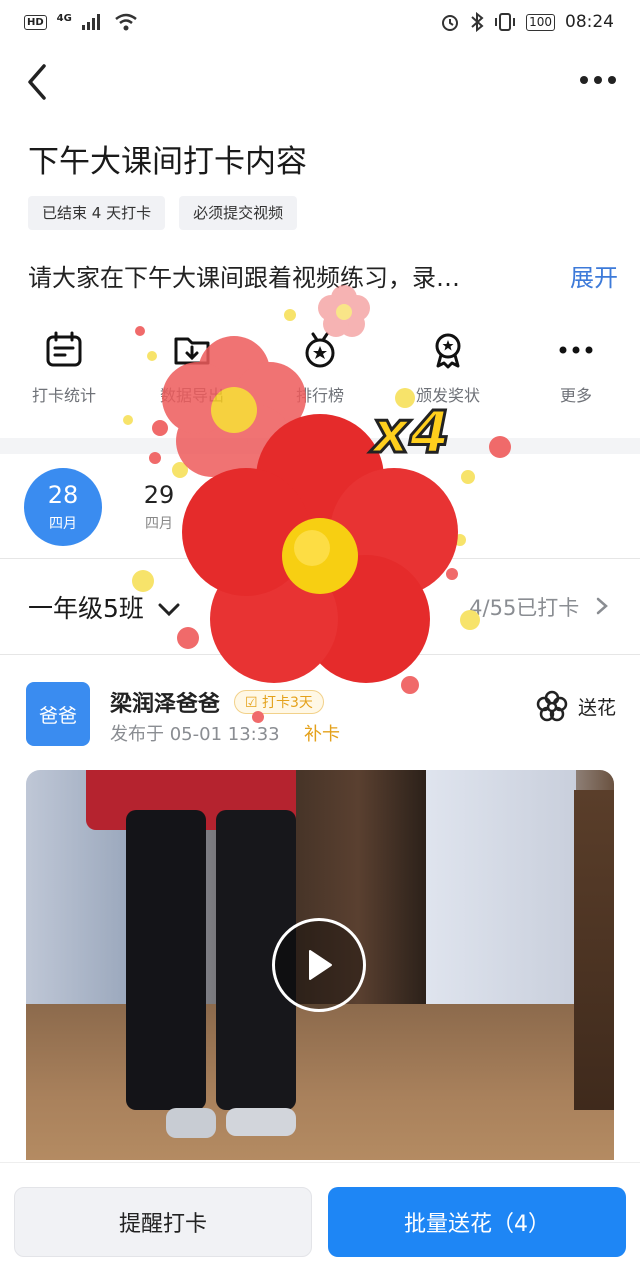 The height and width of the screenshot is (1280, 640). I want to click on bluetooth-icon, so click(477, 22).